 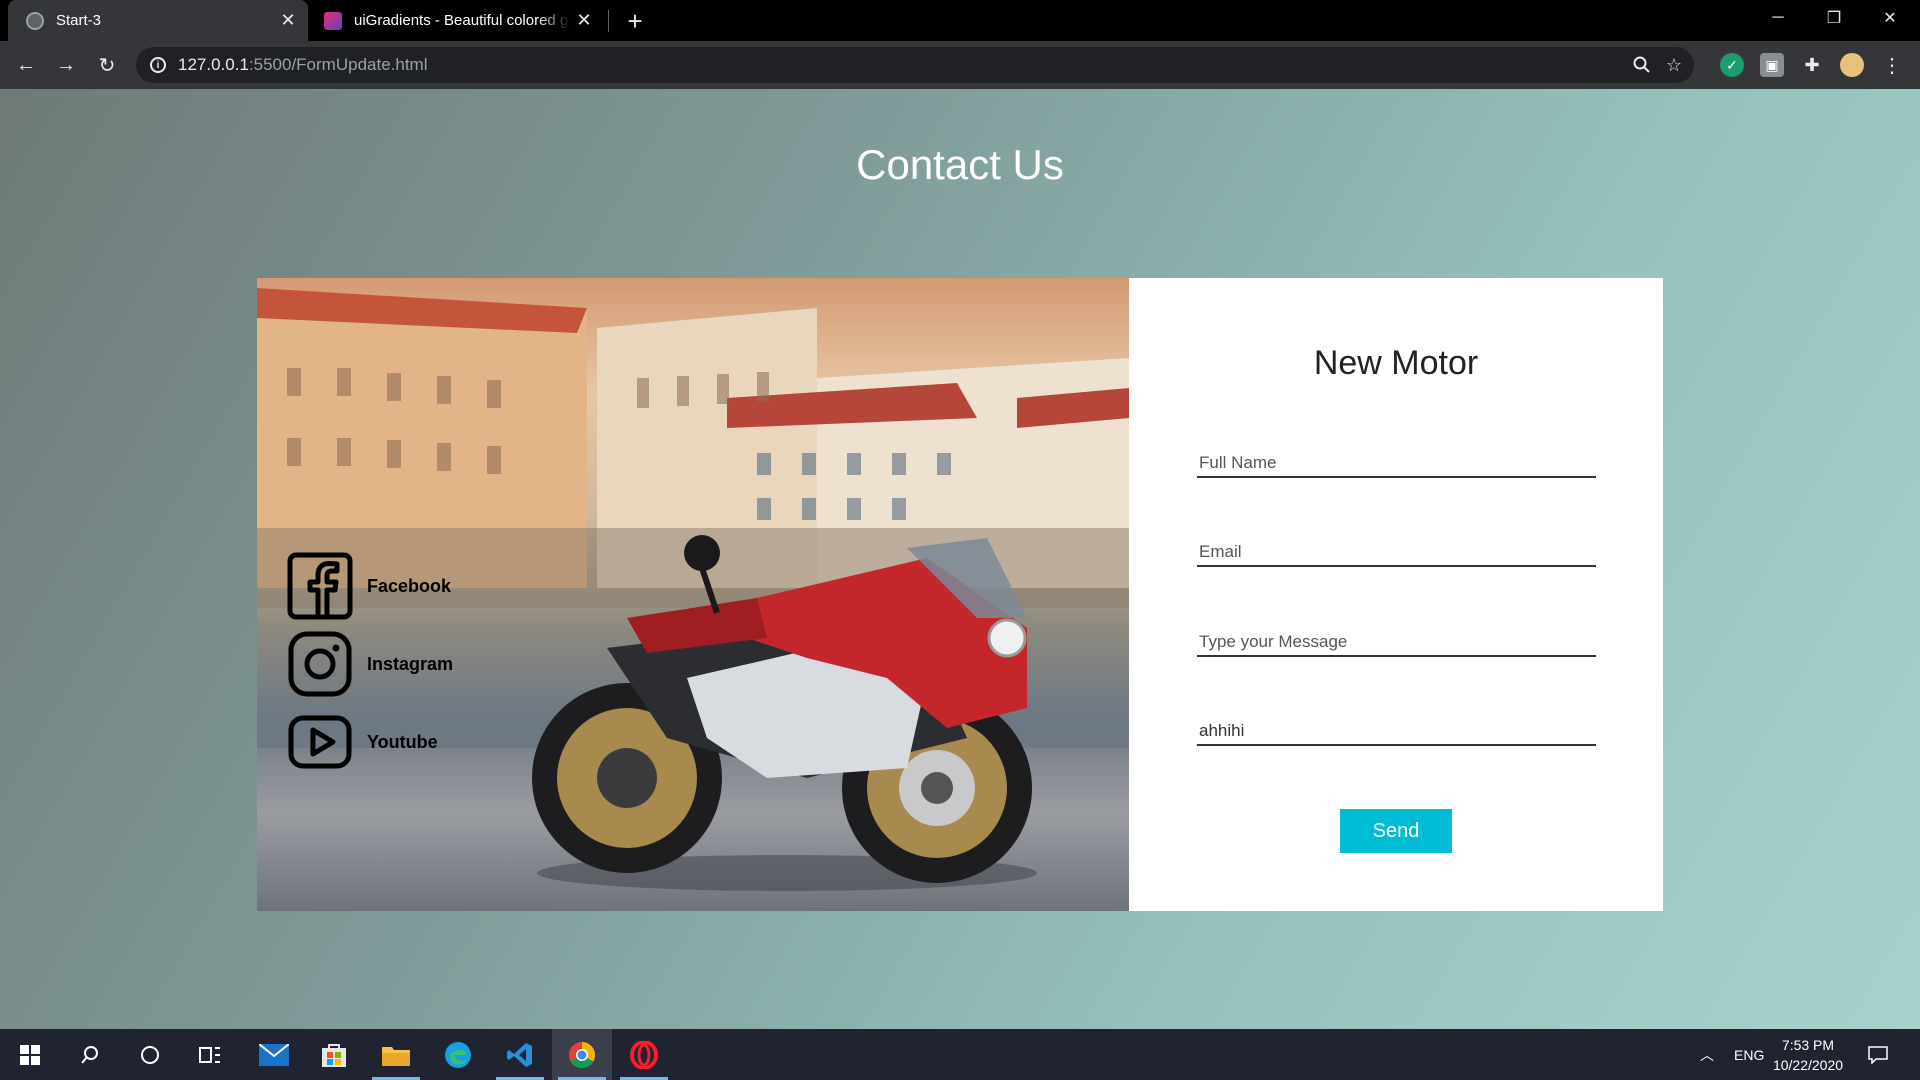 What do you see at coordinates (396, 1054) in the screenshot?
I see `file-explorer-icon` at bounding box center [396, 1054].